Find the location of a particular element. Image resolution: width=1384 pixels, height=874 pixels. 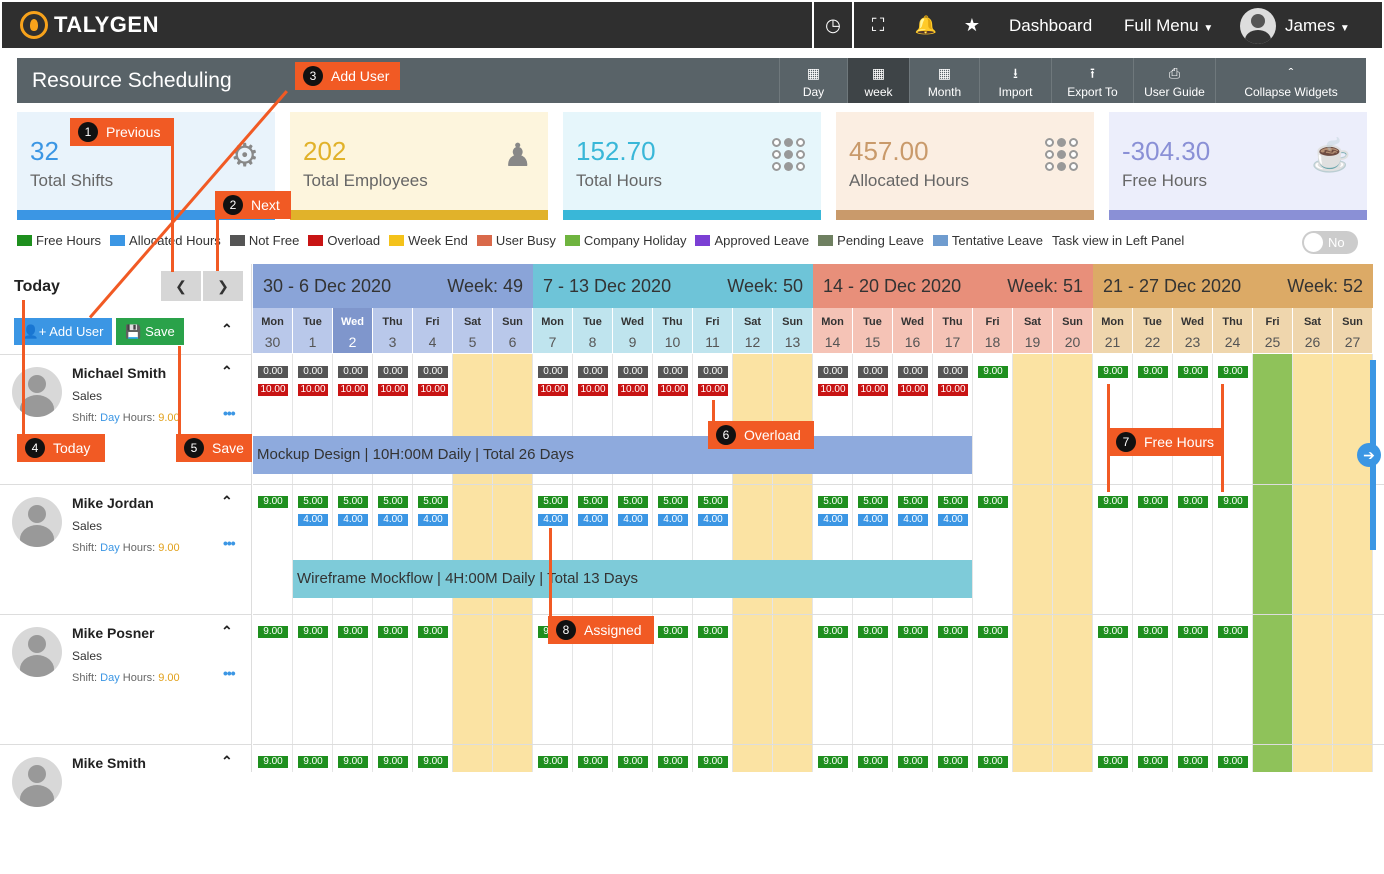

user-name: Michael Smith is located at coordinates (119, 373).